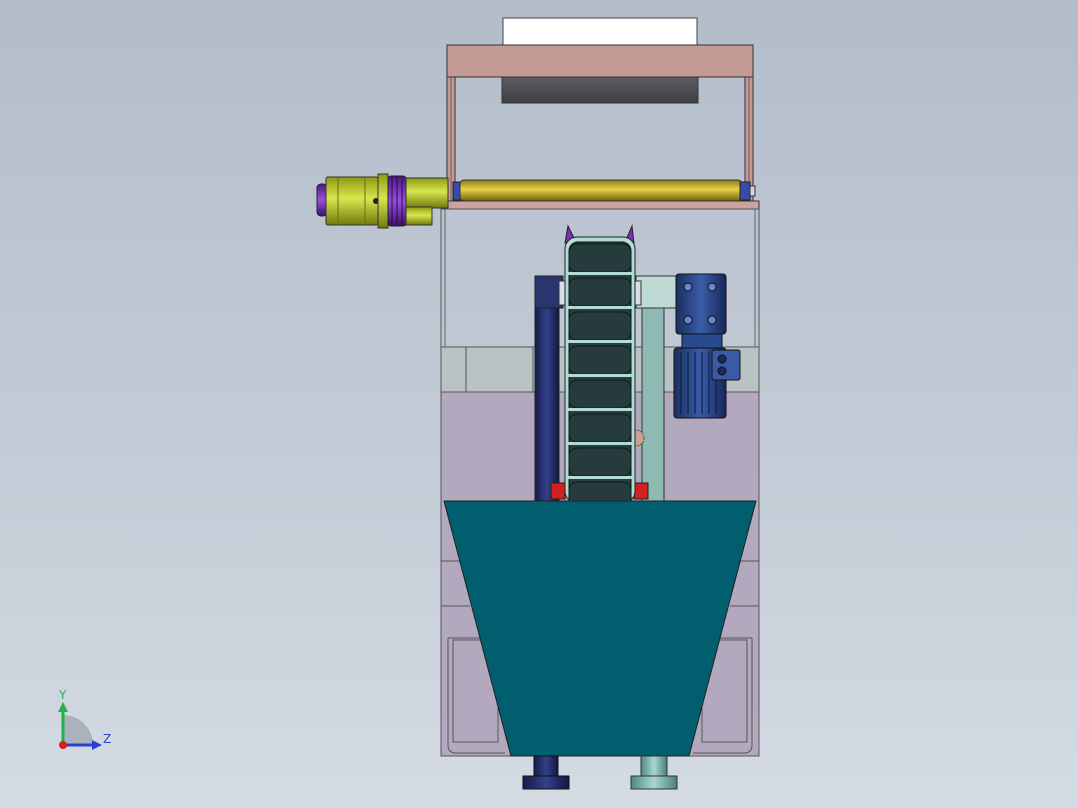 The width and height of the screenshot is (1078, 808). What do you see at coordinates (752, 191) in the screenshot?
I see `roller-right-cap` at bounding box center [752, 191].